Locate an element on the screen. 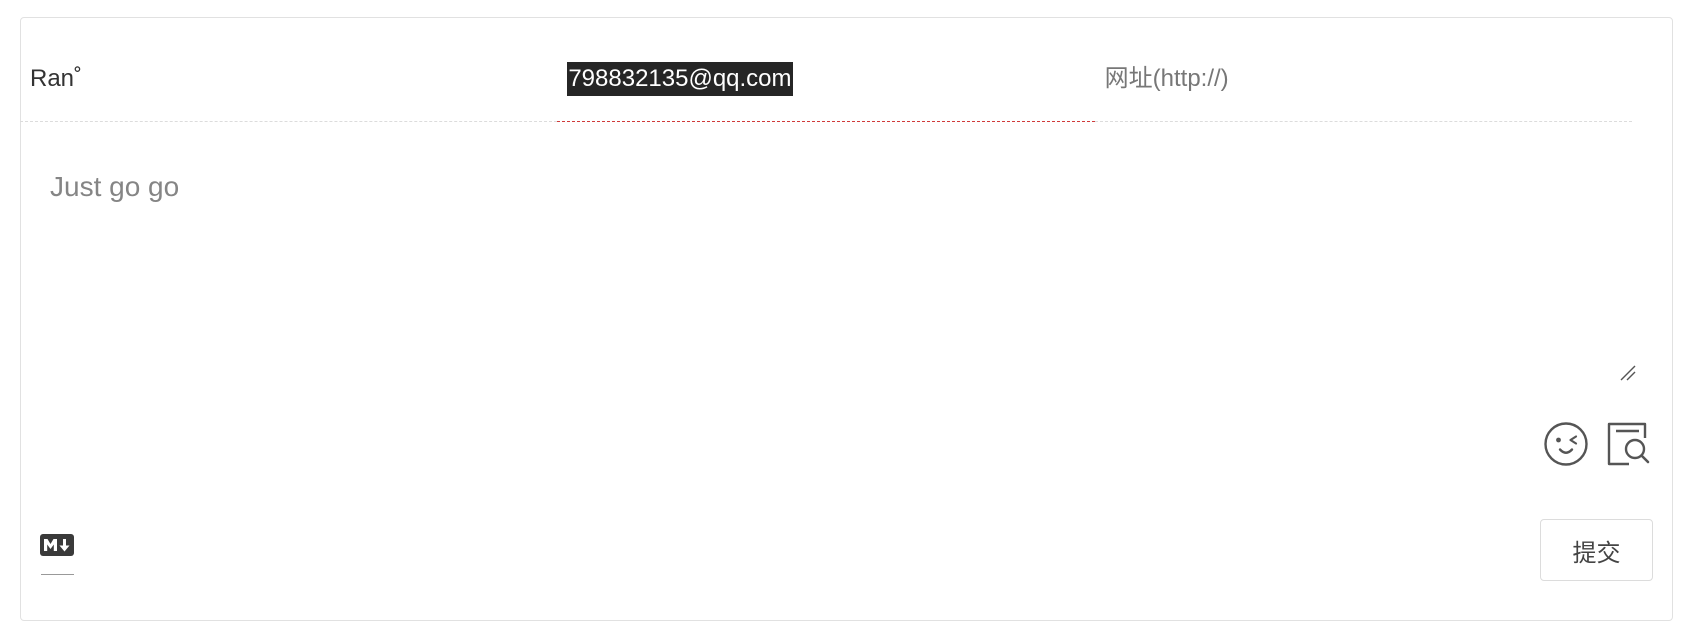 The width and height of the screenshot is (1696, 644). comment-text: Just go go is located at coordinates (115, 186).